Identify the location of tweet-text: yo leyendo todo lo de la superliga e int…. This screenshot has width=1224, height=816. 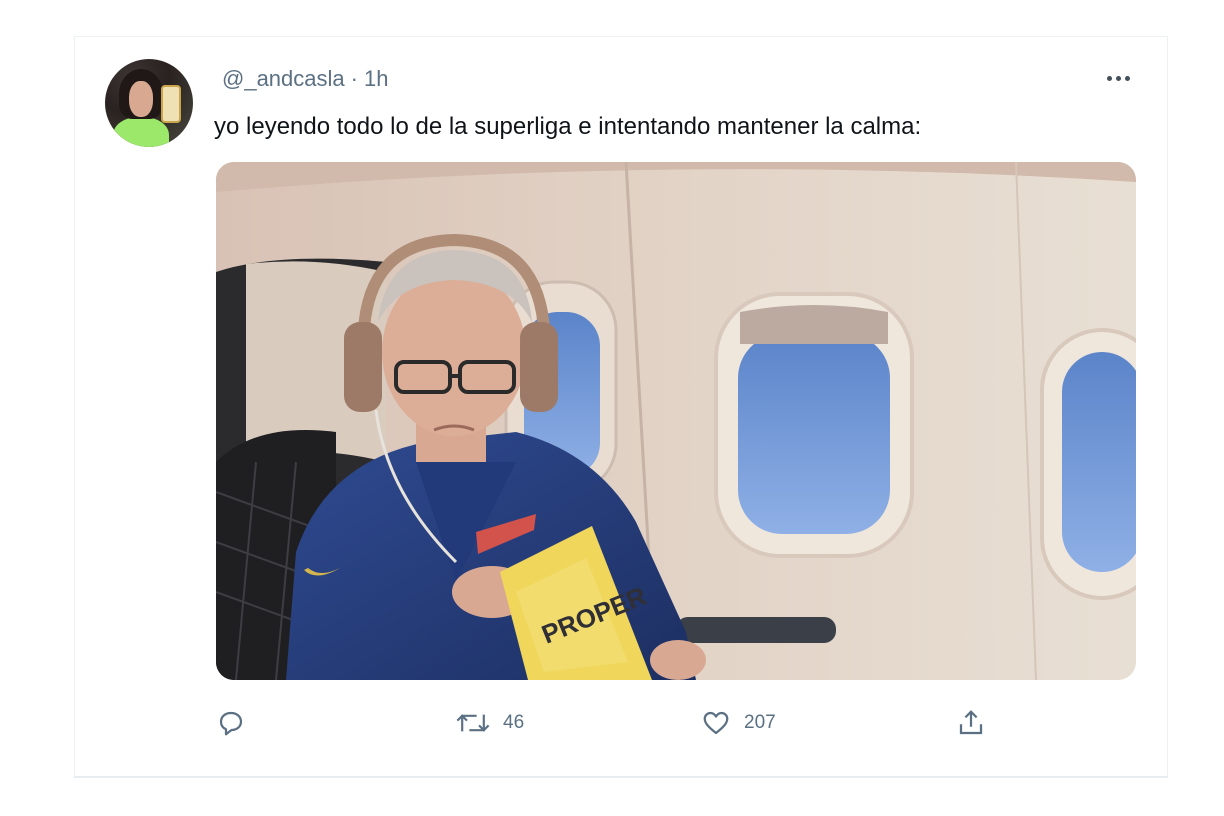
(568, 126).